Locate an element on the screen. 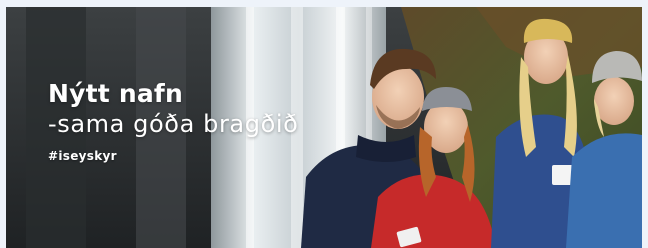 This screenshot has height=248, width=648. headline-block: Nýtt nafn -sama góða bragðið #iseyskyr is located at coordinates (173, 121).